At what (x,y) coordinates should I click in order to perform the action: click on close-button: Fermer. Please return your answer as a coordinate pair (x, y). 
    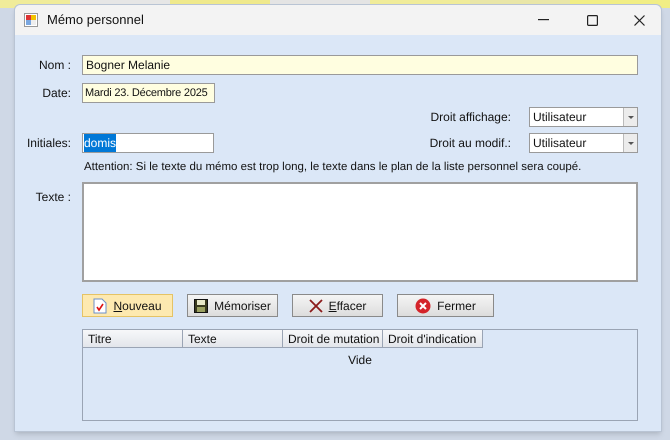
    Looking at the image, I should click on (445, 306).